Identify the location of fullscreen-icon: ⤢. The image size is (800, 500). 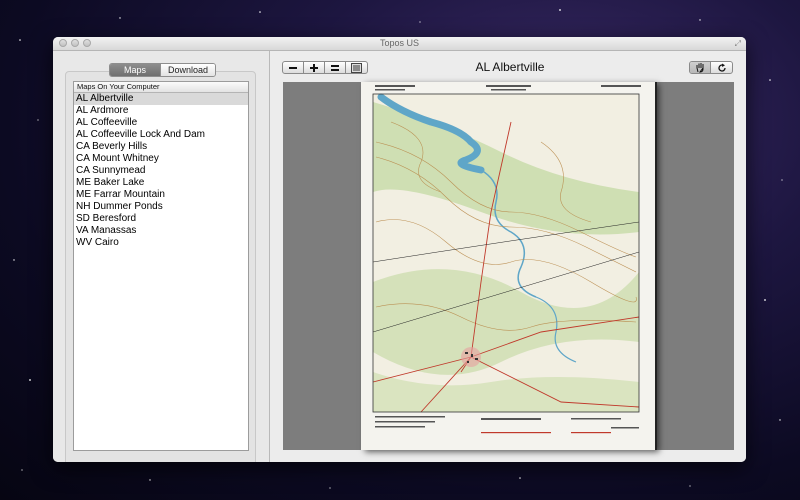
(738, 43).